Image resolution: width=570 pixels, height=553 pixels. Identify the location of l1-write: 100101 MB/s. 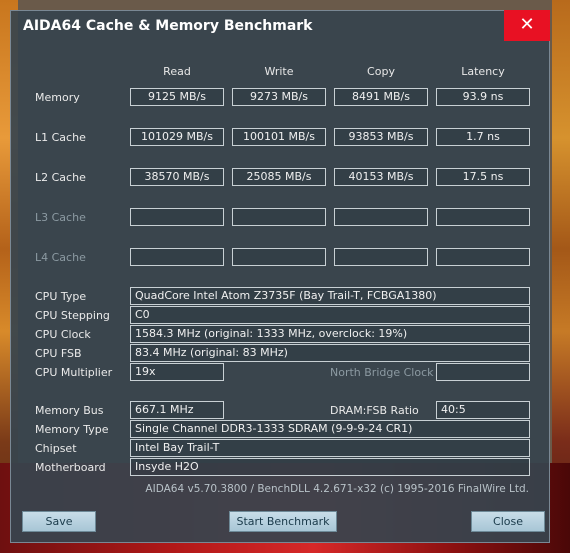
(279, 137).